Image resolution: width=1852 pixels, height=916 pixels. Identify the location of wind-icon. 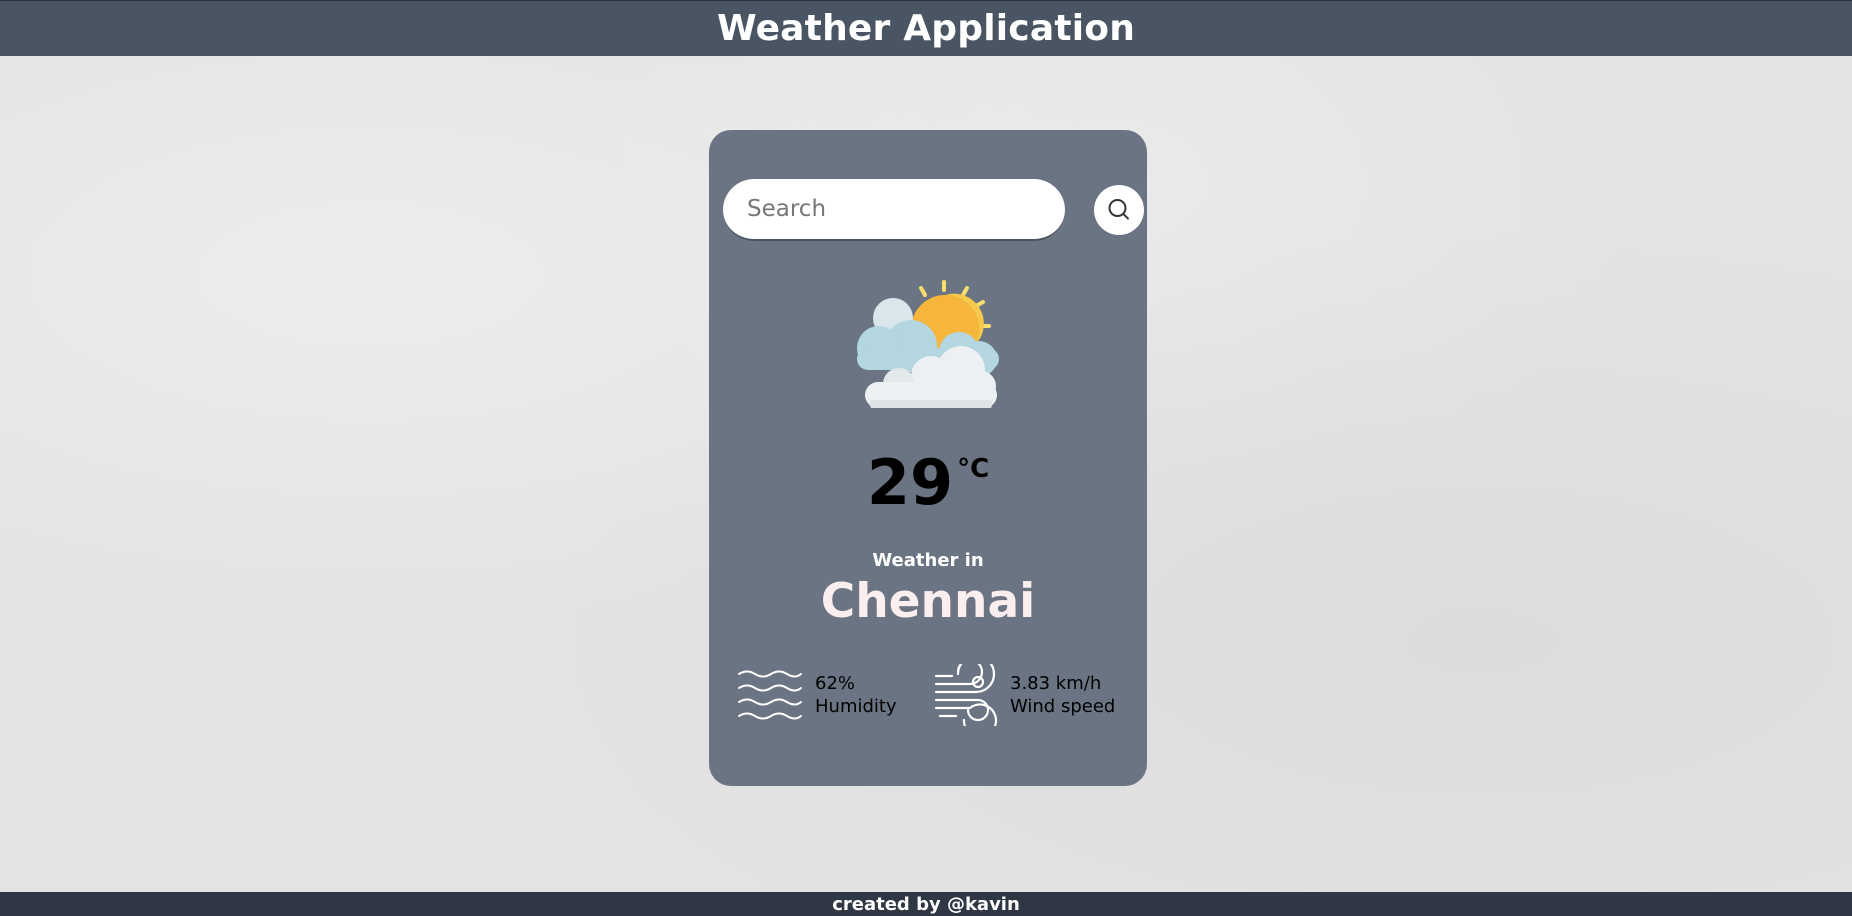
(966, 695).